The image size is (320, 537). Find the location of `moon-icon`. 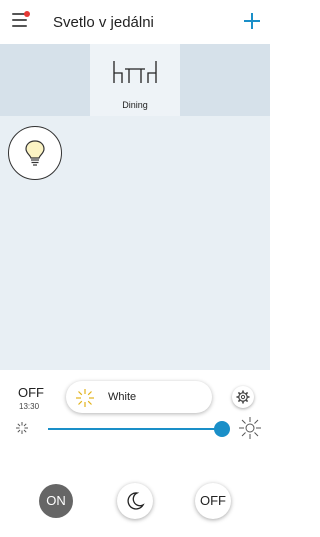

moon-icon is located at coordinates (136, 501).